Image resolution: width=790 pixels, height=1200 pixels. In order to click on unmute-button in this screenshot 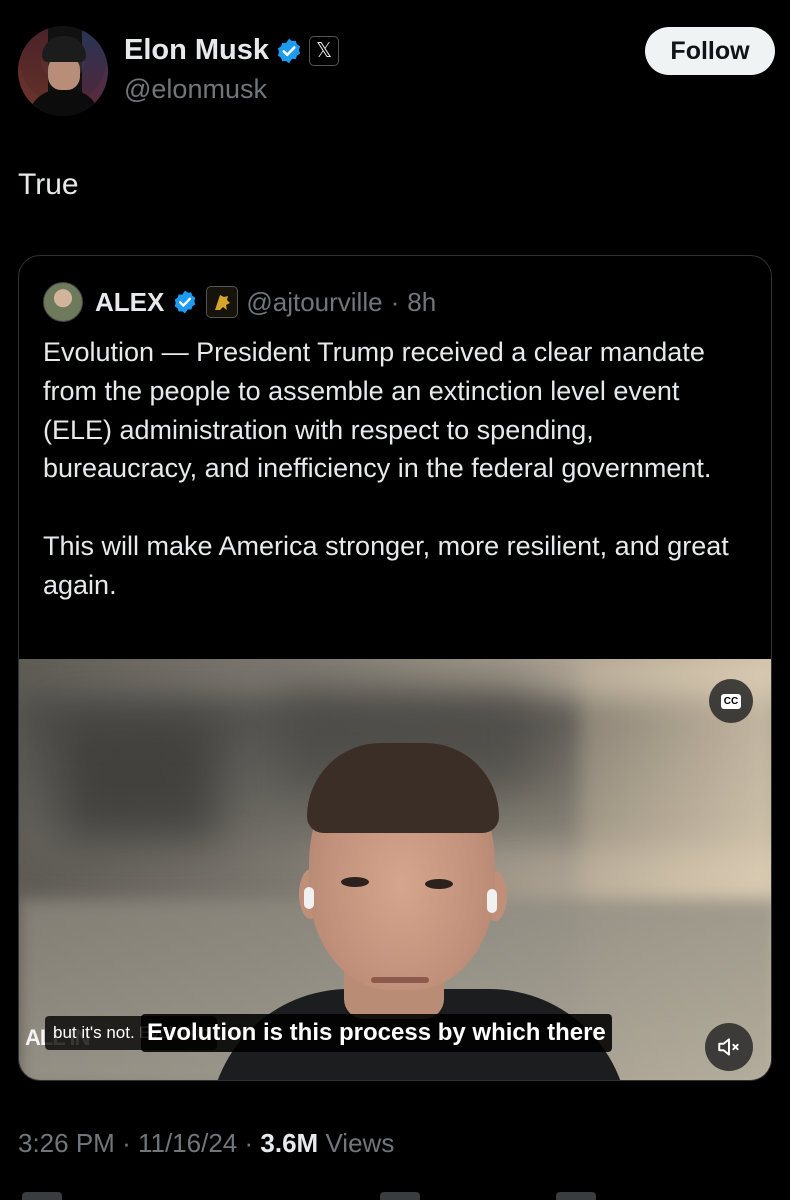, I will do `click(729, 1047)`.